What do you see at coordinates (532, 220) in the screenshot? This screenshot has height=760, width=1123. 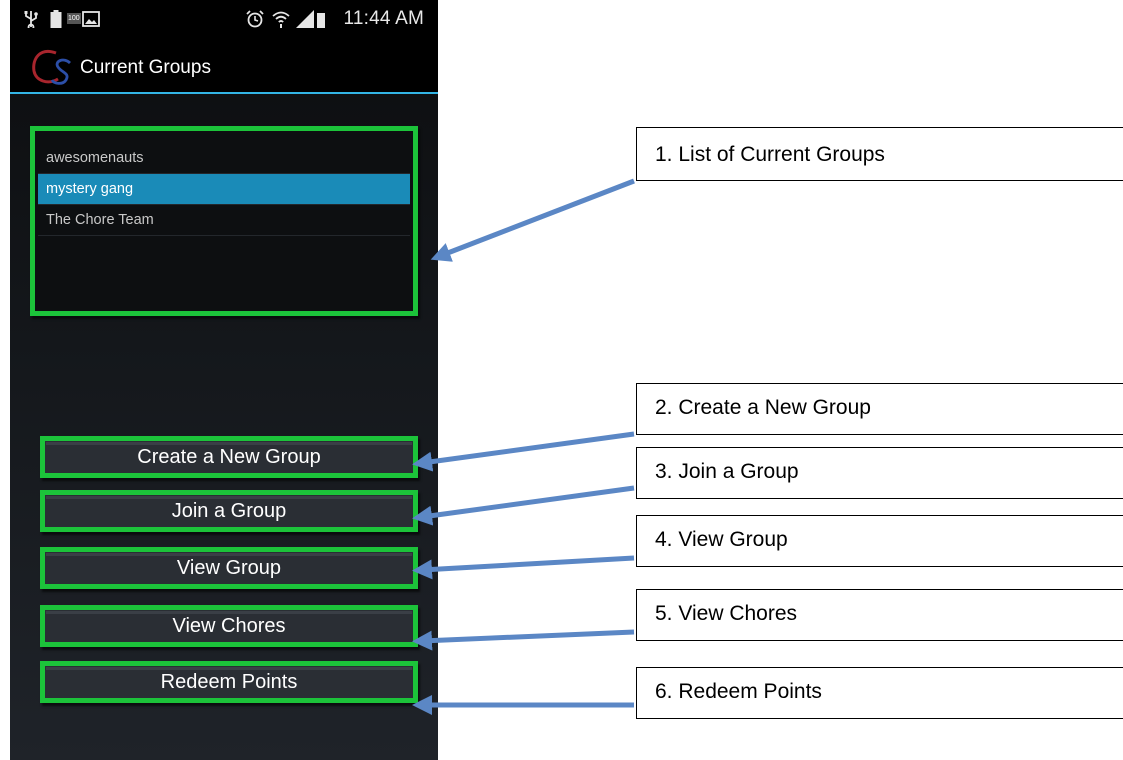 I see `arrow-list` at bounding box center [532, 220].